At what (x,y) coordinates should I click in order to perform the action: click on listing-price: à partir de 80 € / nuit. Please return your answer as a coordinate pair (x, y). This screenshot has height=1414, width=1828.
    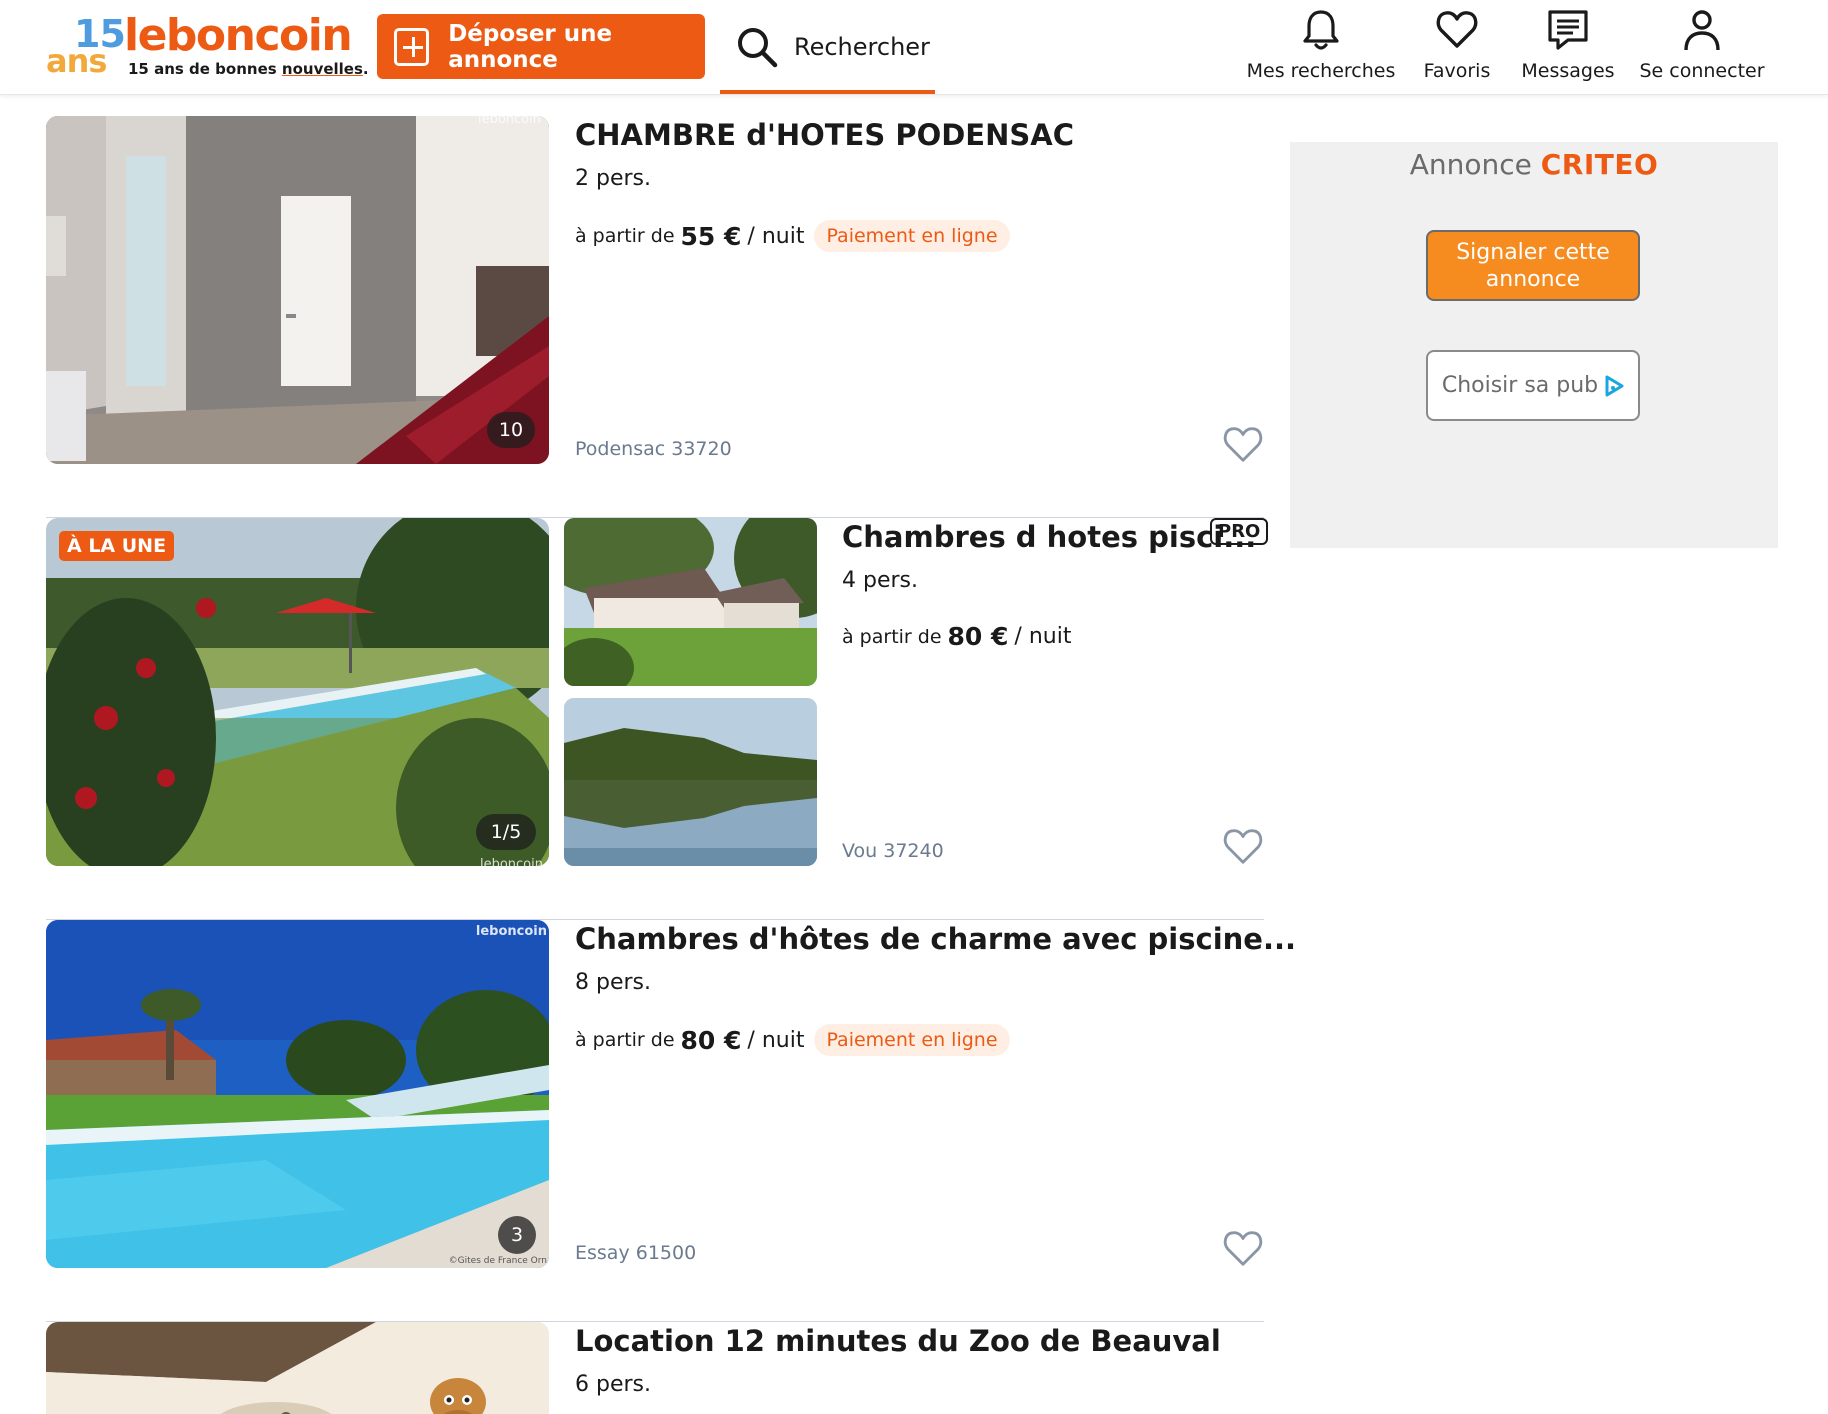
    Looking at the image, I should click on (956, 636).